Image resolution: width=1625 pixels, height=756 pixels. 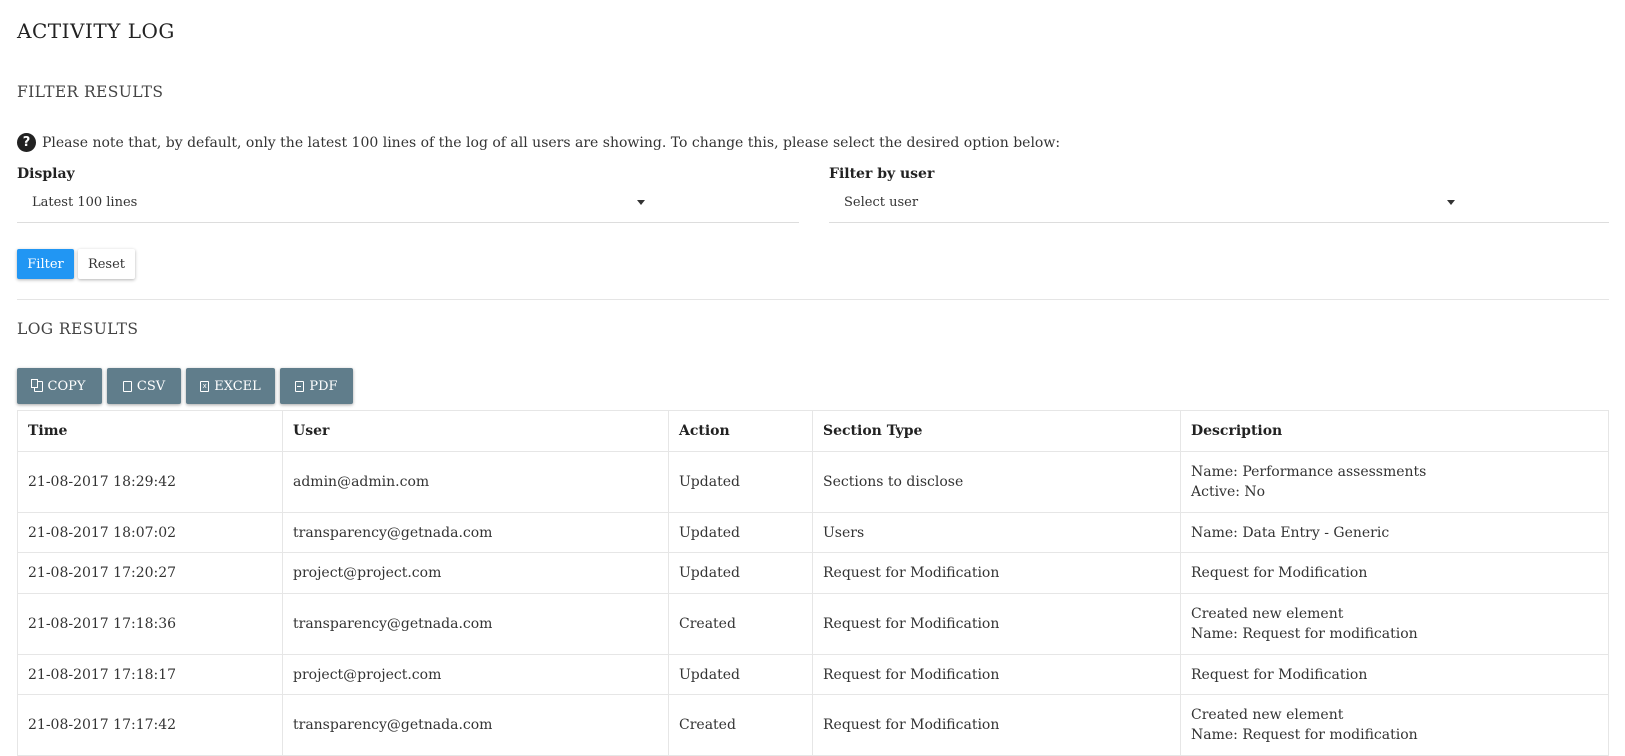 What do you see at coordinates (996, 482) in the screenshot?
I see `cell-section-type: Sections to disclose` at bounding box center [996, 482].